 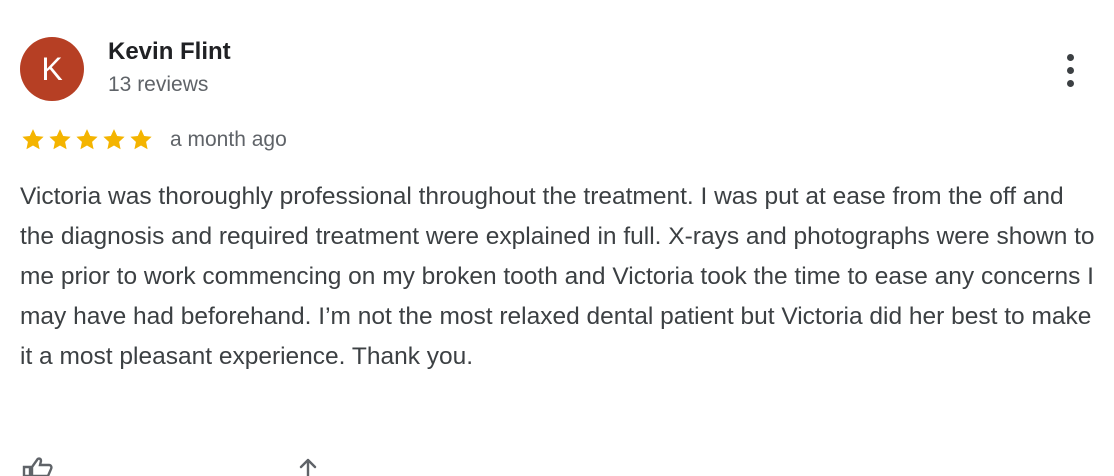 I want to click on more-options-button, so click(x=1070, y=70).